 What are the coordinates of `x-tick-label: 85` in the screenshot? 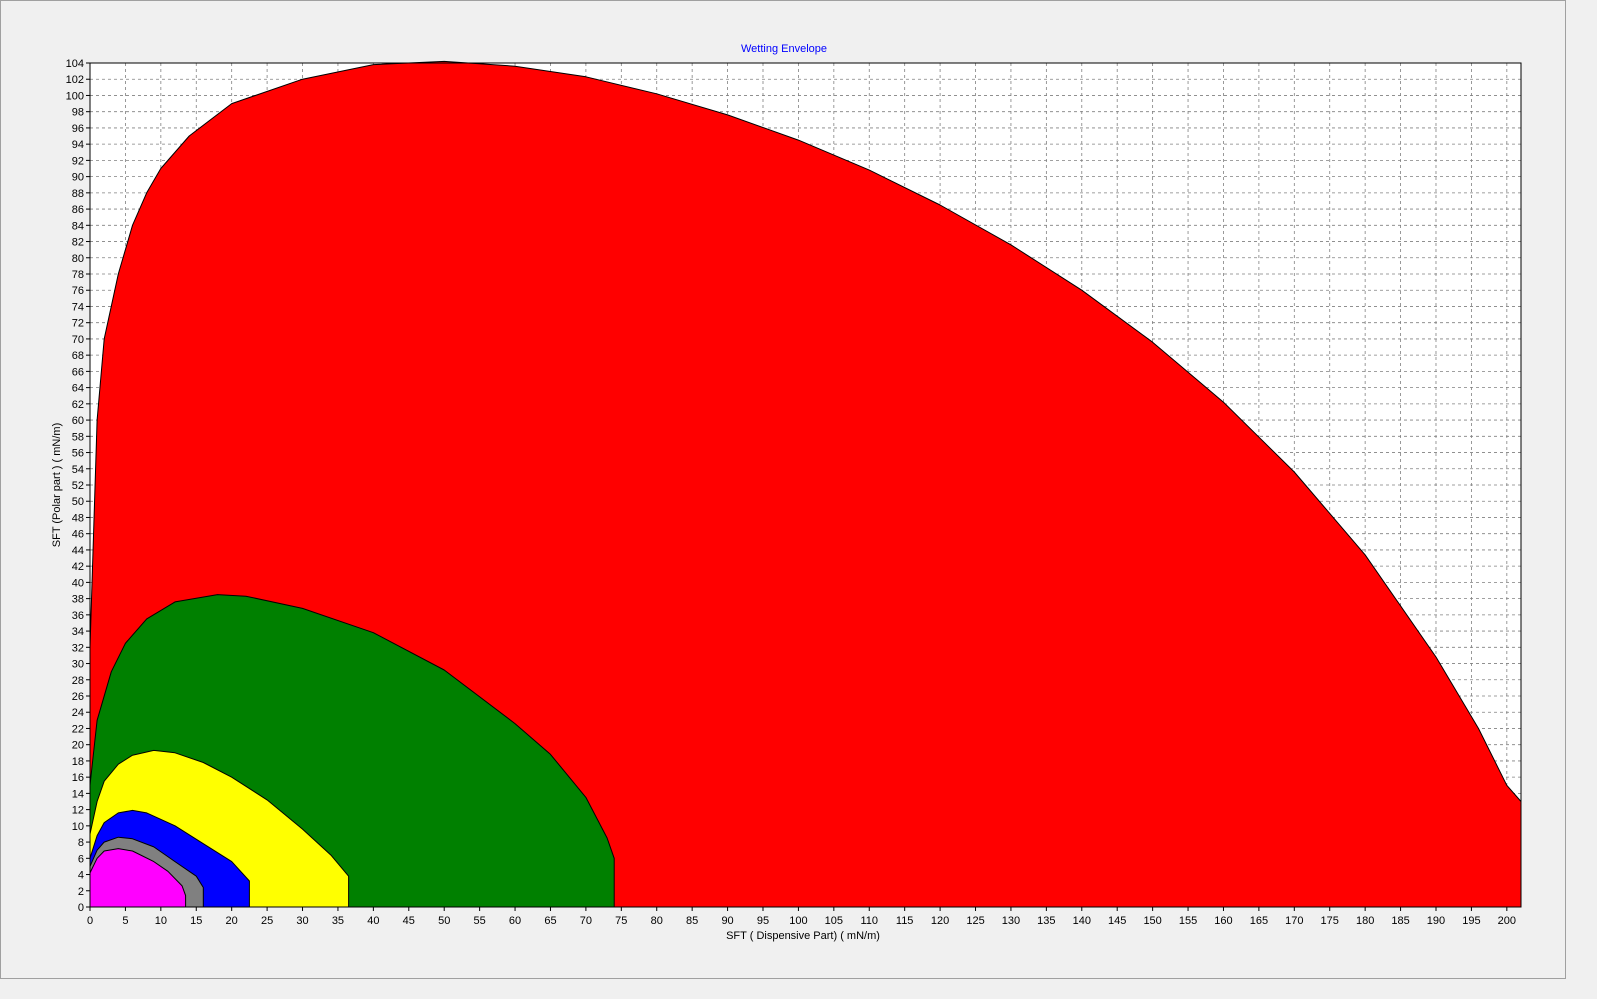 It's located at (692, 921).